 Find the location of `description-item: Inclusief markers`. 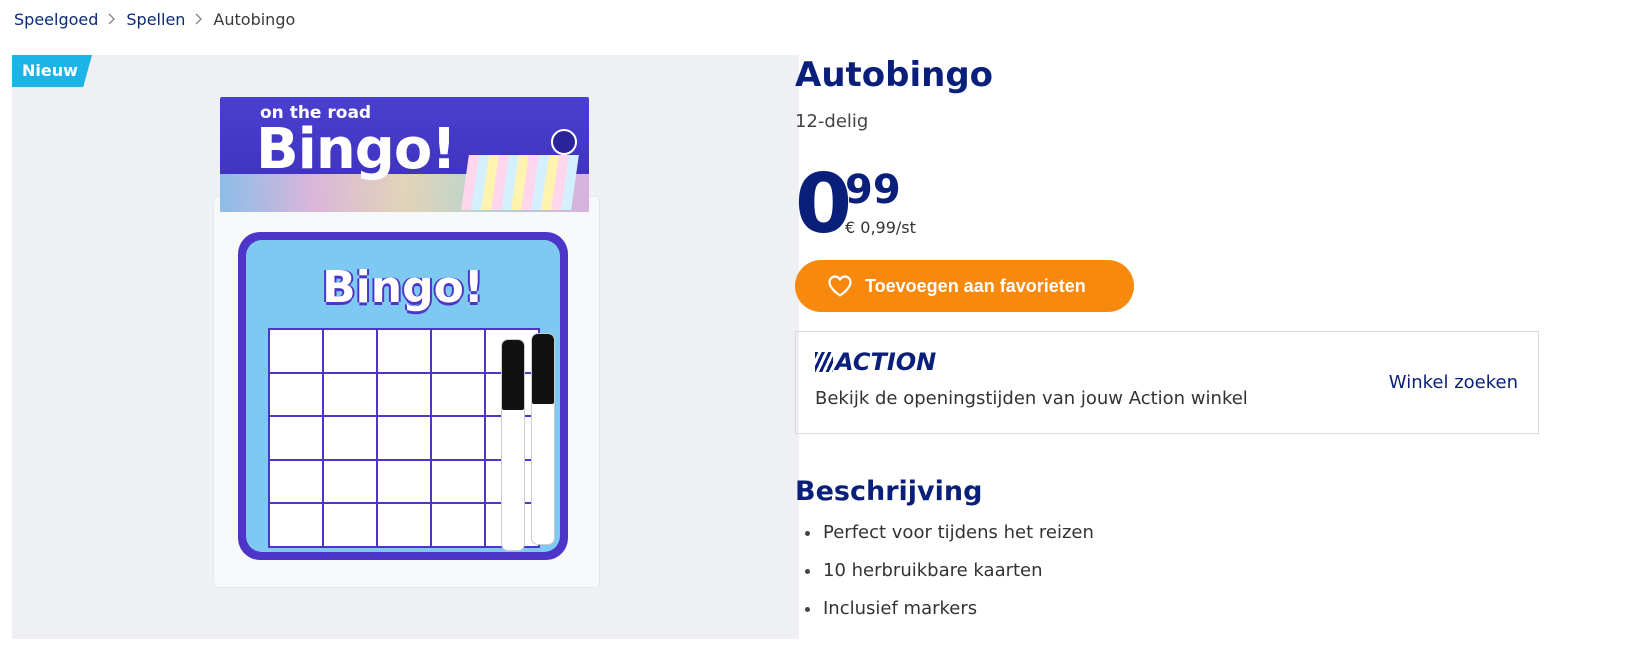

description-item: Inclusief markers is located at coordinates (949, 615).